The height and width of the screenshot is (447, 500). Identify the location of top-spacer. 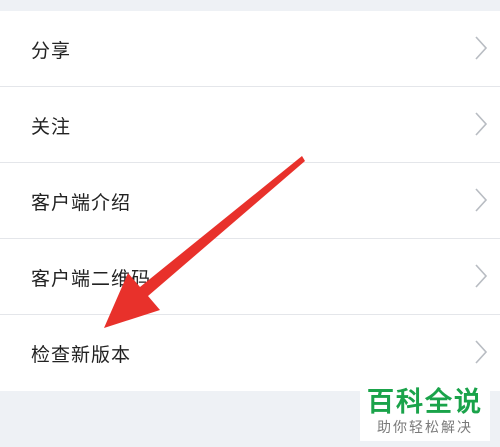
(250, 5).